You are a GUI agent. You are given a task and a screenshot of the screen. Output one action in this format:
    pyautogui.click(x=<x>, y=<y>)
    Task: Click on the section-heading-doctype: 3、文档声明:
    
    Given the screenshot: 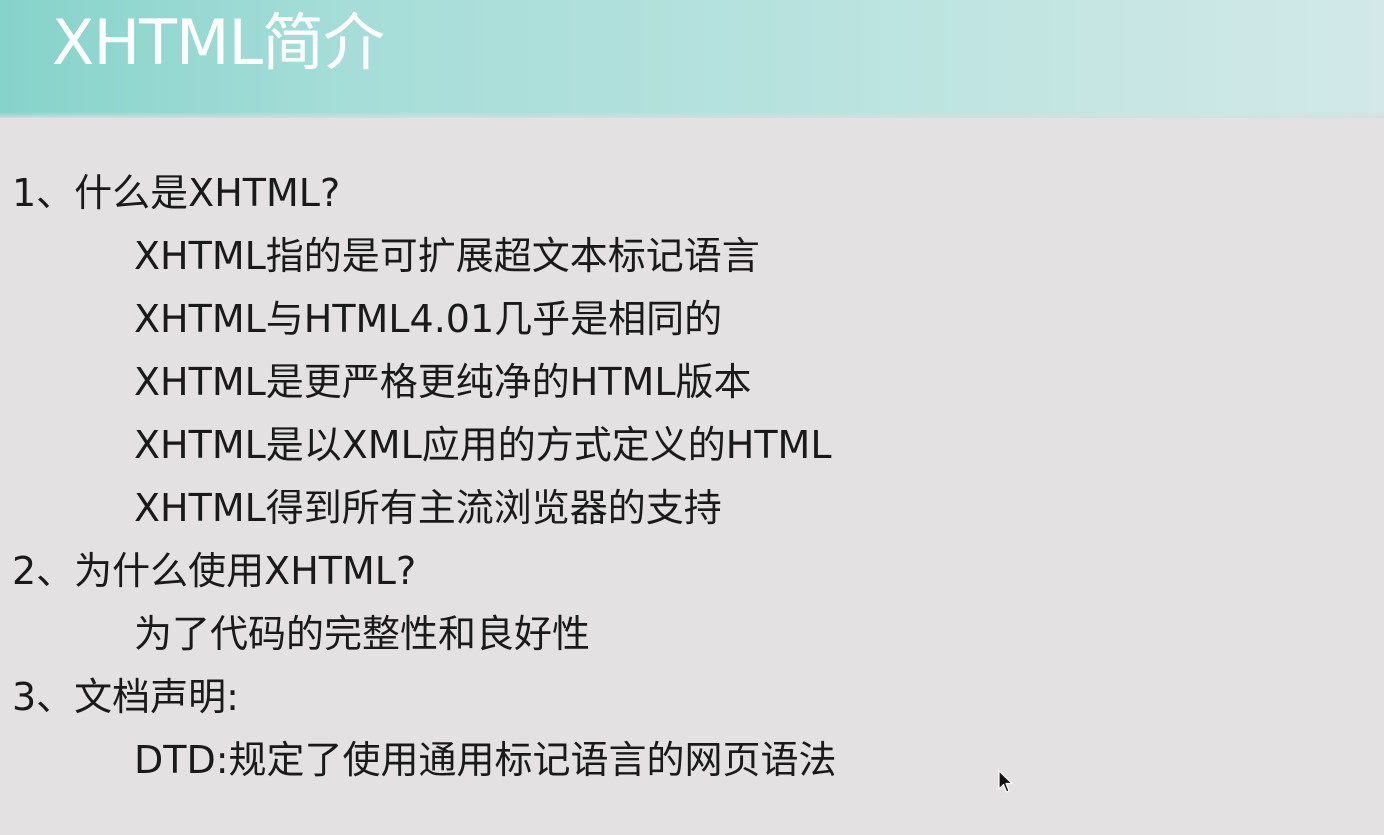 What is the action you would take?
    pyautogui.click(x=125, y=697)
    